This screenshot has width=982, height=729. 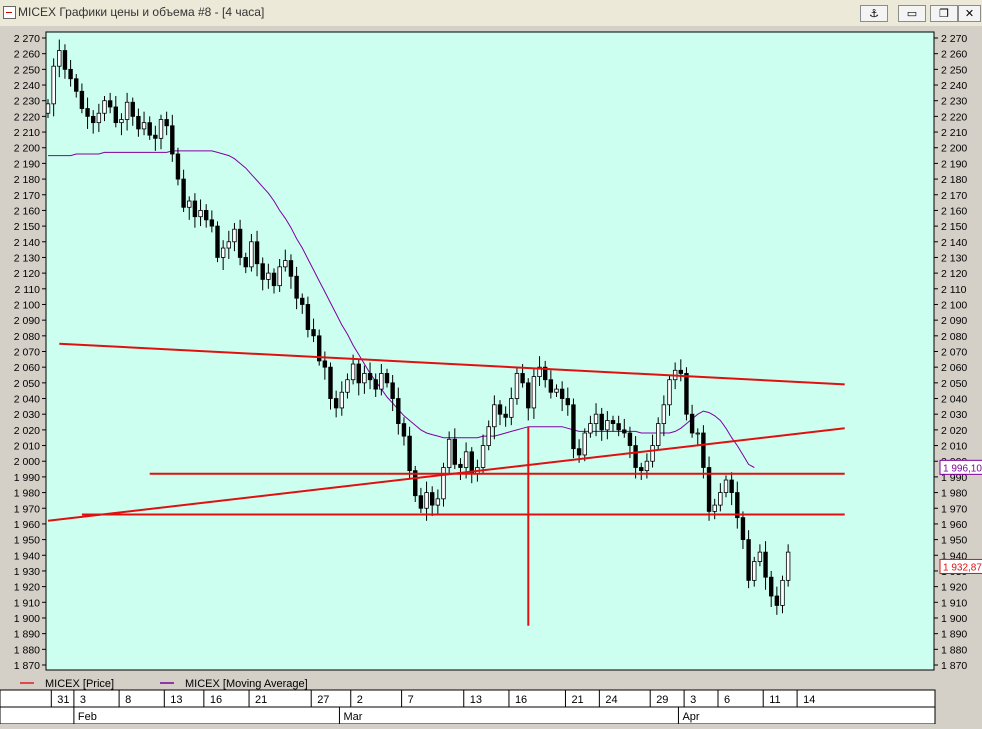 What do you see at coordinates (662, 700) in the screenshot?
I see `x-day-label: 29` at bounding box center [662, 700].